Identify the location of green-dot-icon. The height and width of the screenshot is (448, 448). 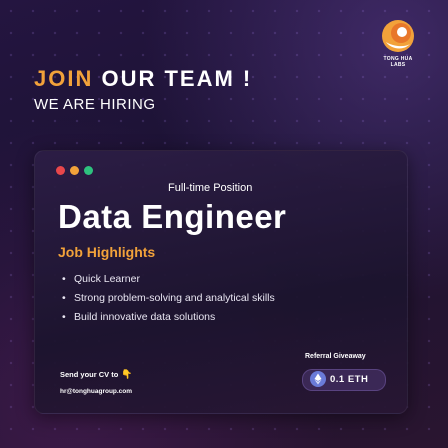
(88, 170).